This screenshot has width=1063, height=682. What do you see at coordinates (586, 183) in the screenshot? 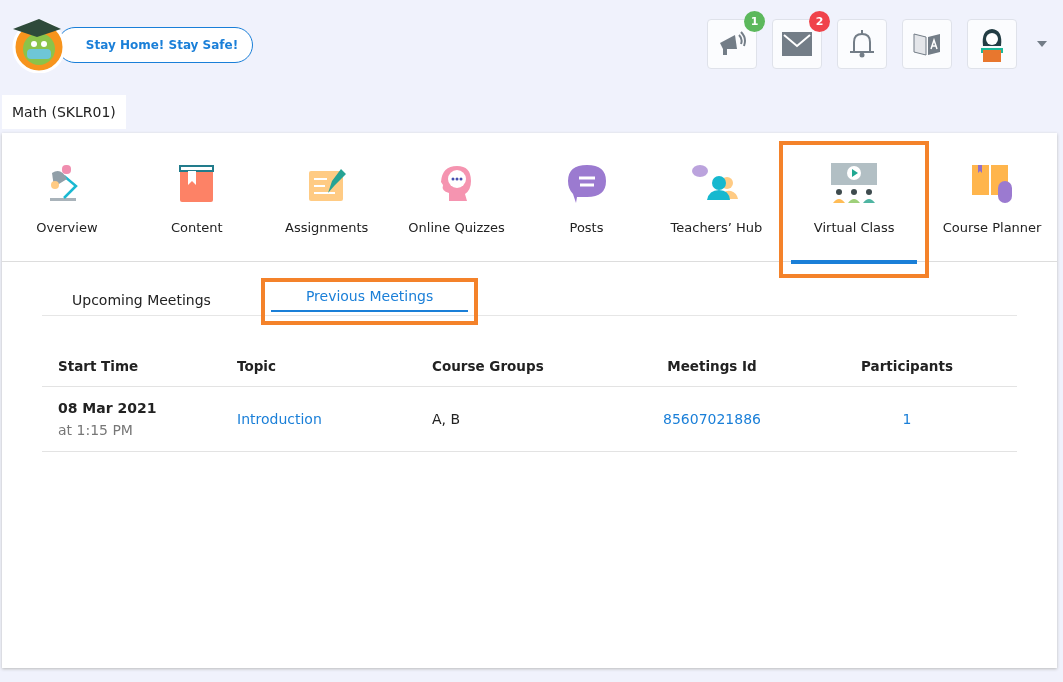
I see `chat-bubble-icon` at bounding box center [586, 183].